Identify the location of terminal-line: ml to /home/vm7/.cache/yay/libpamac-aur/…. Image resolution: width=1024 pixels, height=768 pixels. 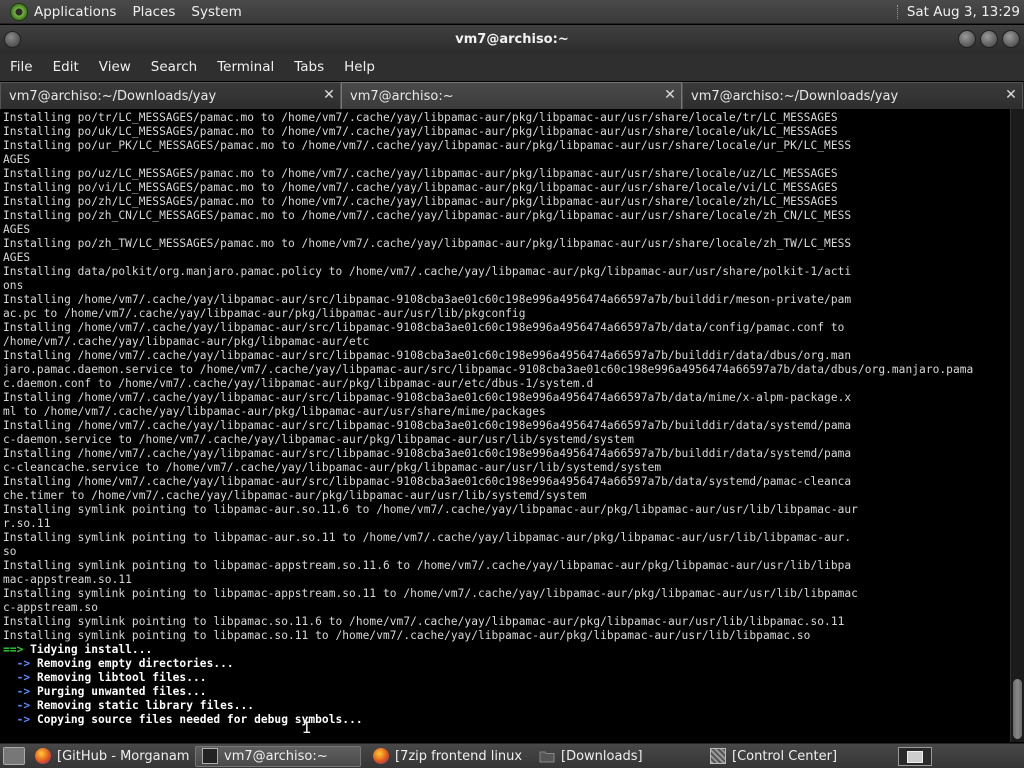
(274, 411).